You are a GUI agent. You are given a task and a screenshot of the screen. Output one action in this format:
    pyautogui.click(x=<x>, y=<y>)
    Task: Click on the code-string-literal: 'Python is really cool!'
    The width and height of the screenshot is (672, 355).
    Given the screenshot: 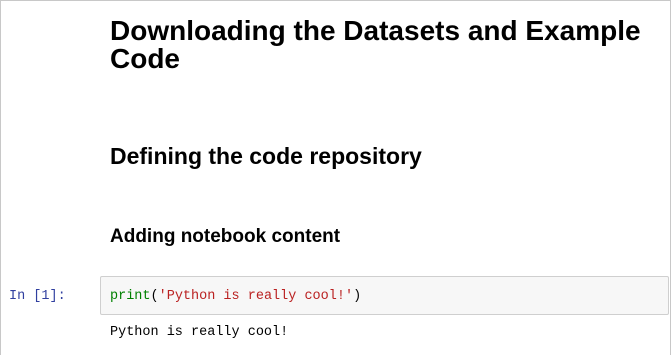 What is the action you would take?
    pyautogui.click(x=256, y=296)
    